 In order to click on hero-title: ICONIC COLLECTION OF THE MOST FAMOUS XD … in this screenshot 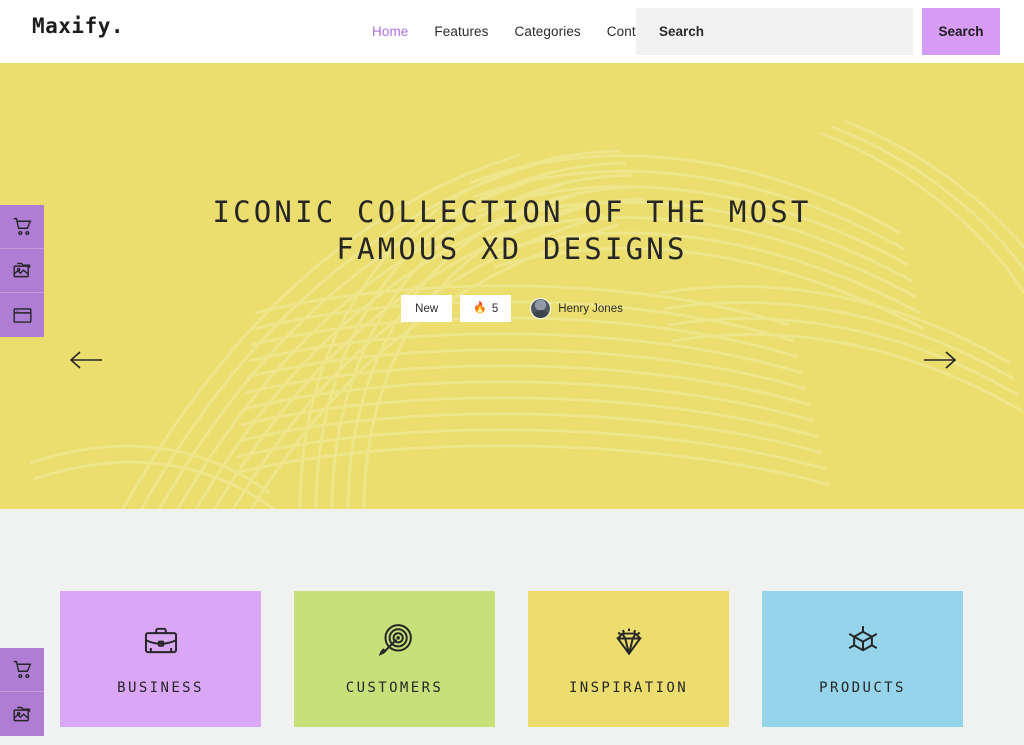, I will do `click(512, 231)`.